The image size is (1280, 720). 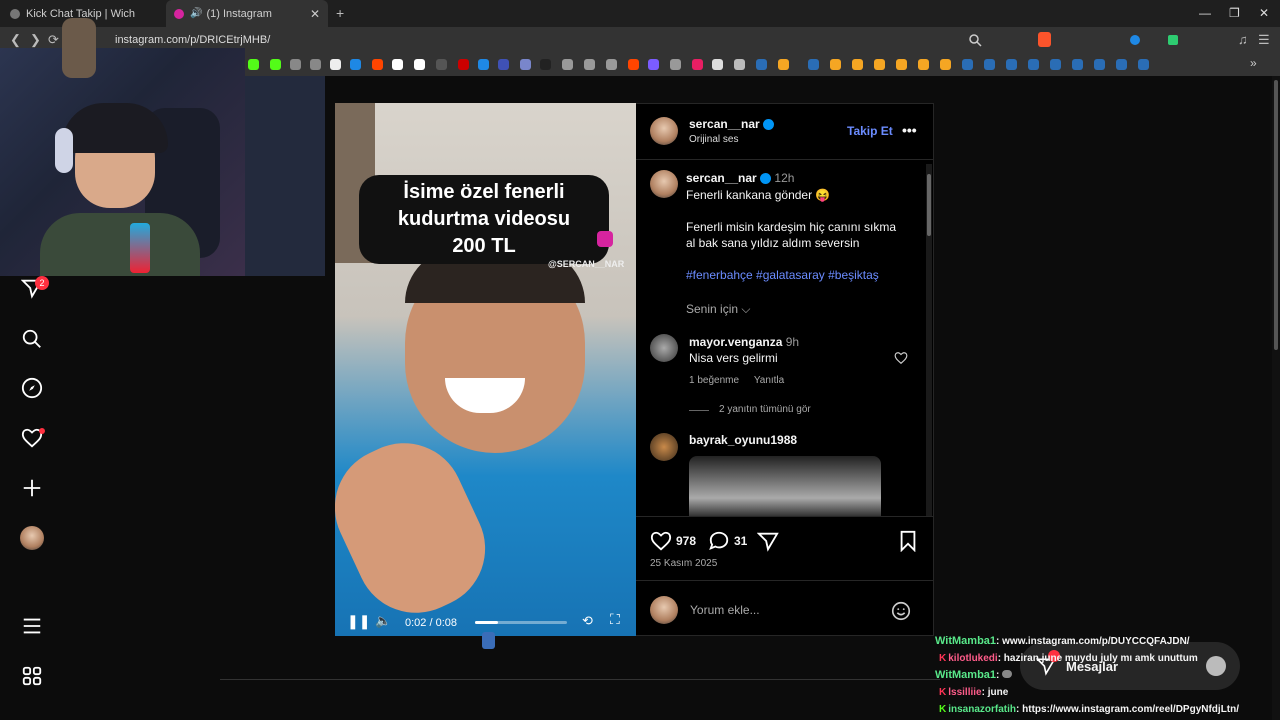 I want to click on close-tab-icon: ✕, so click(x=315, y=14).